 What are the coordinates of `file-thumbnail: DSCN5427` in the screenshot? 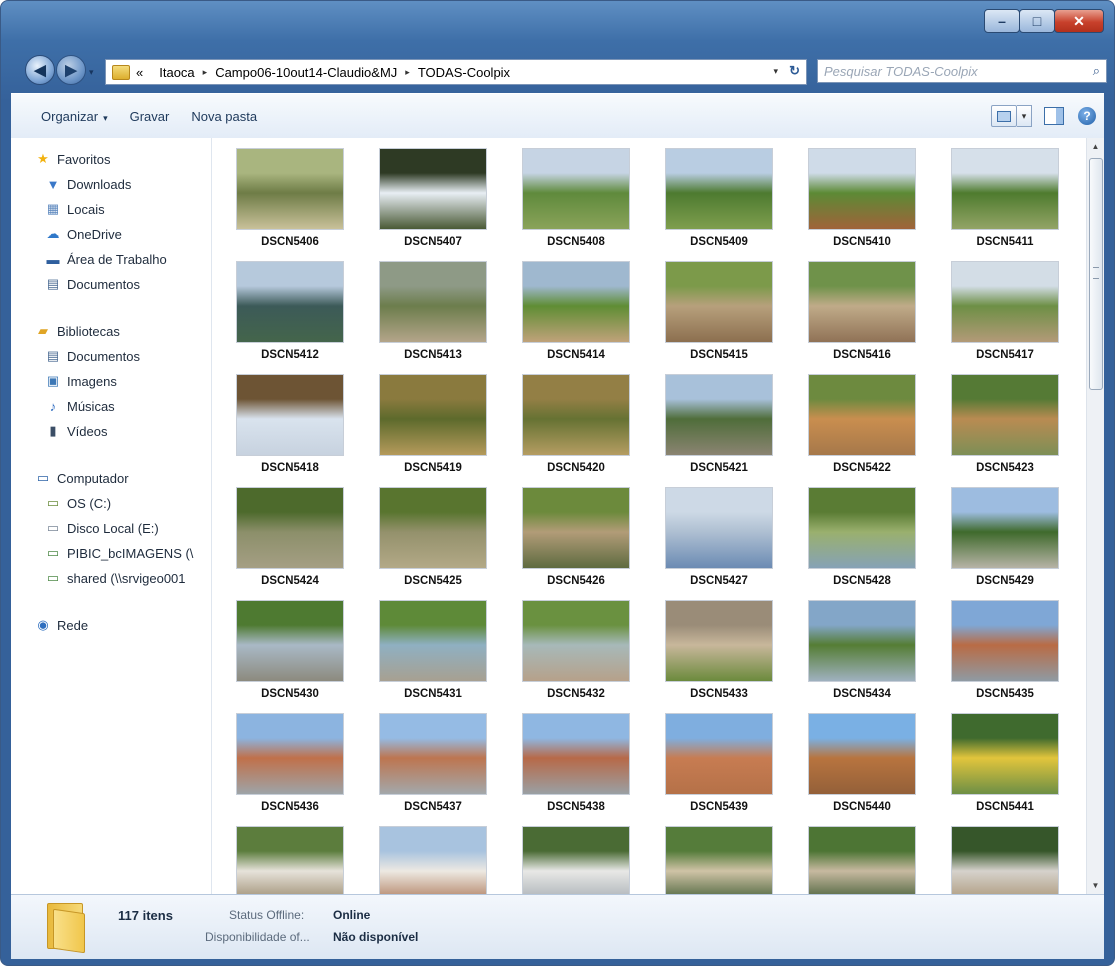 It's located at (719, 537).